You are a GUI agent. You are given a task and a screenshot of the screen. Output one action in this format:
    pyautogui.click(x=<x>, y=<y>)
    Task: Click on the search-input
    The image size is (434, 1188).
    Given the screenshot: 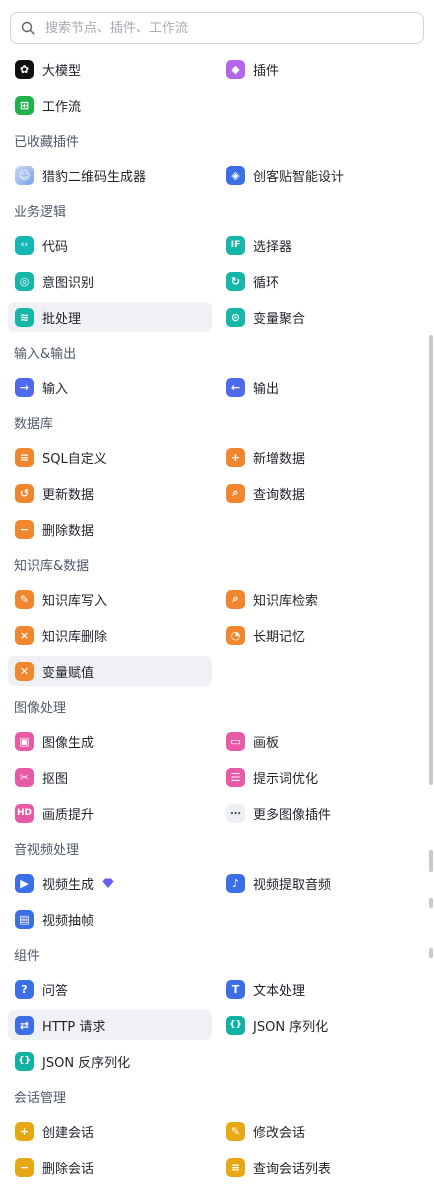 What is the action you would take?
    pyautogui.click(x=225, y=28)
    